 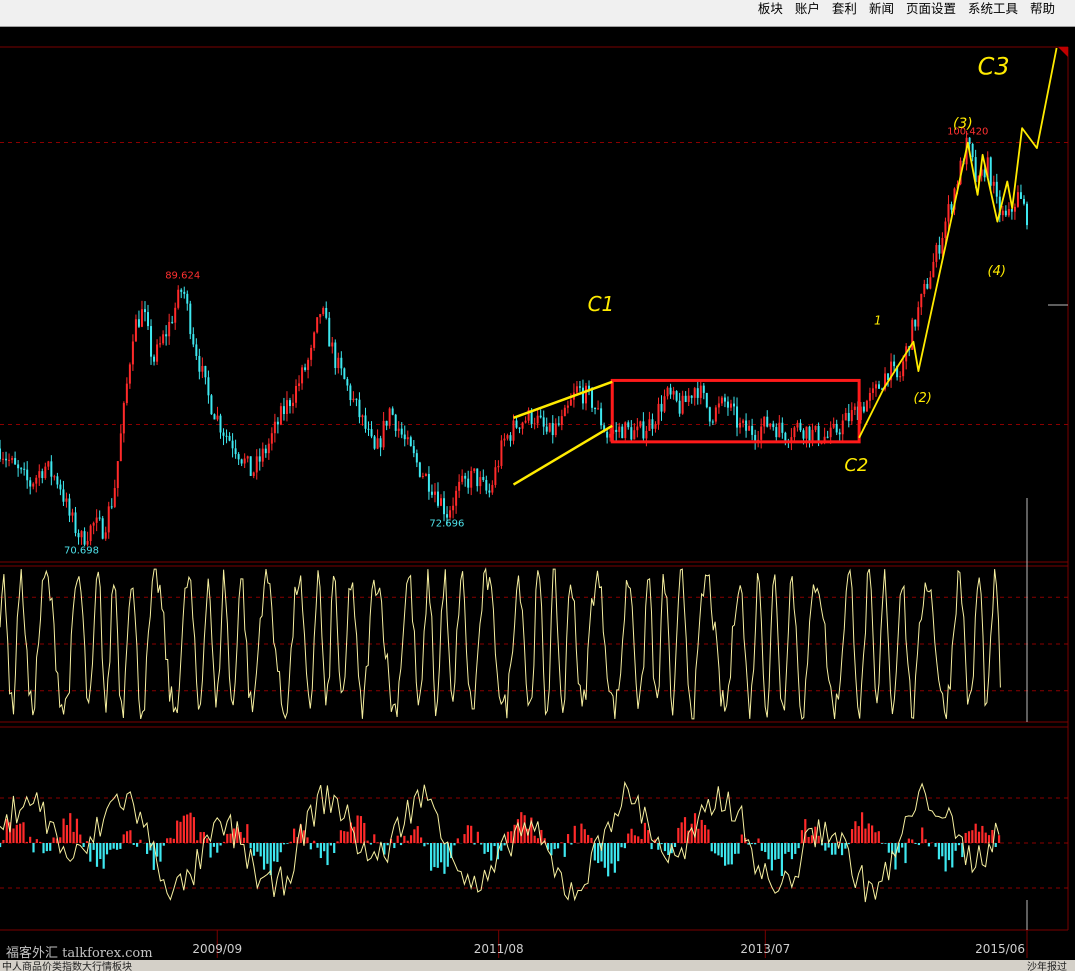 What do you see at coordinates (807, 13) in the screenshot?
I see `menu-item-account: 账户` at bounding box center [807, 13].